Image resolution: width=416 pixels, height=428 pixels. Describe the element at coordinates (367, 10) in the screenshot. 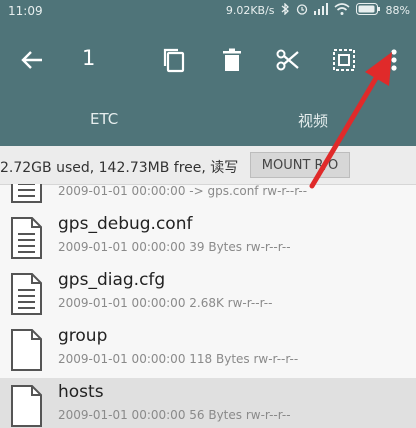

I see `battery-icon` at that location.